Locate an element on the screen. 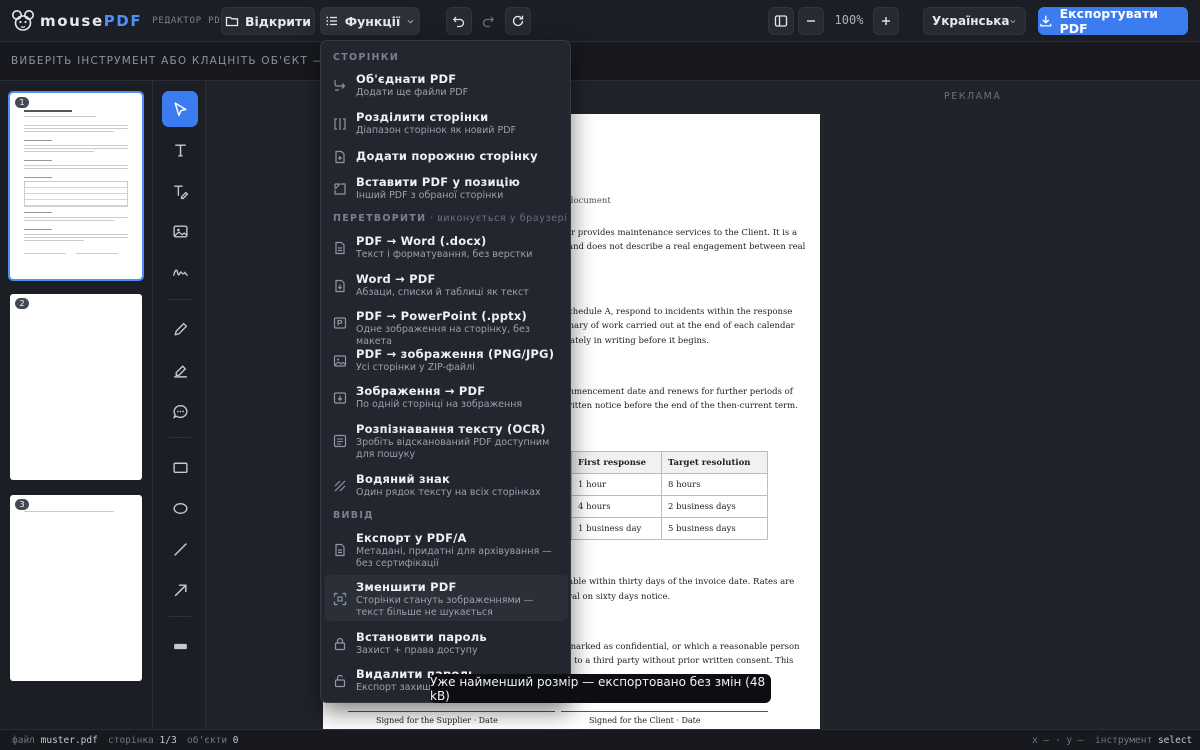 The image size is (1200, 750). export-pdf-button: Експортувати PDF is located at coordinates (1113, 21).